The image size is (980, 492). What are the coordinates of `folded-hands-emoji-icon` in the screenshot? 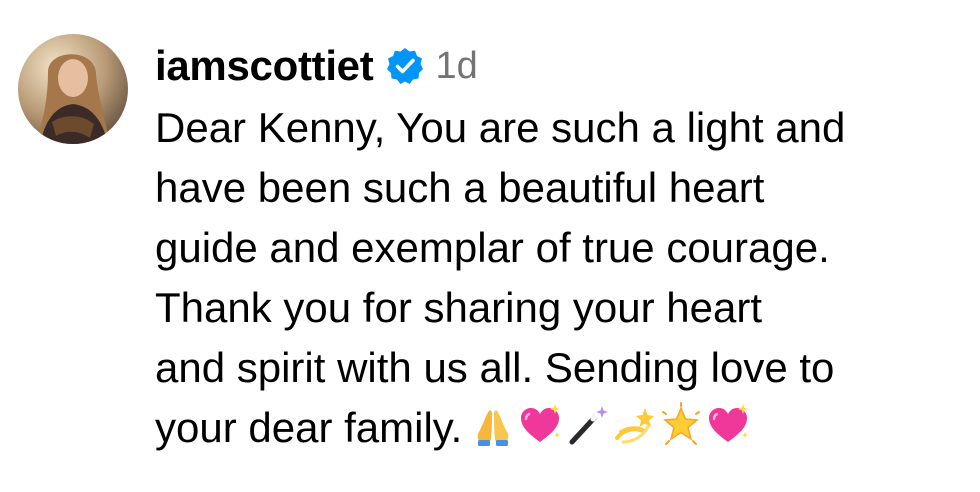 It's located at (493, 425).